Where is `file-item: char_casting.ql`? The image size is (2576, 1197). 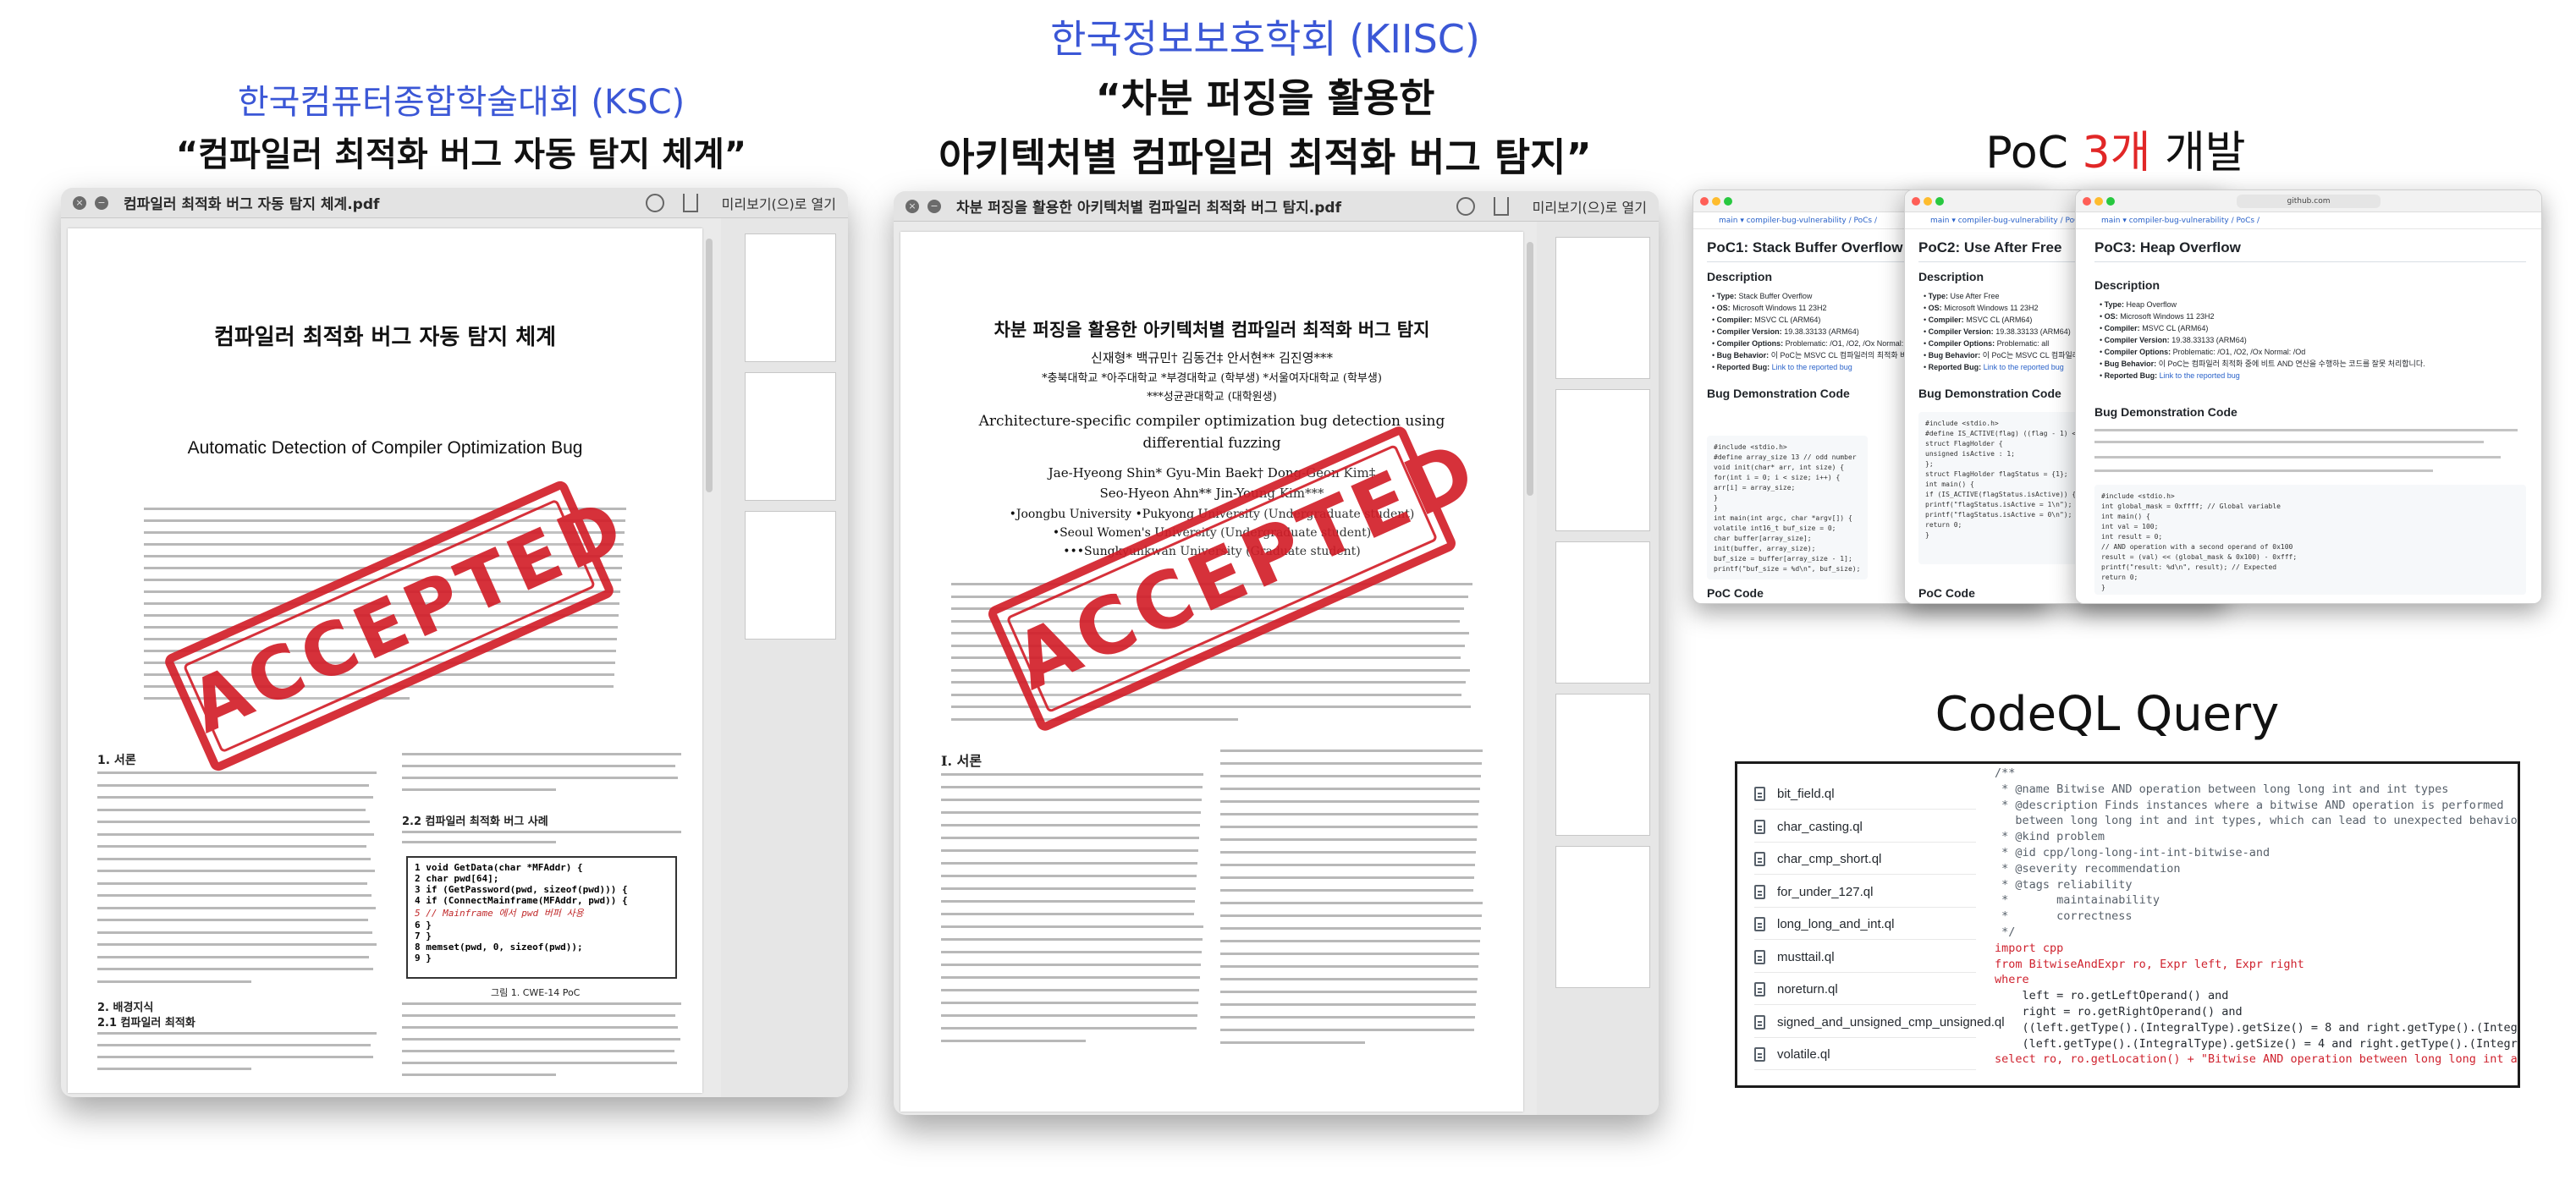
file-item: char_casting.ql is located at coordinates (1865, 828).